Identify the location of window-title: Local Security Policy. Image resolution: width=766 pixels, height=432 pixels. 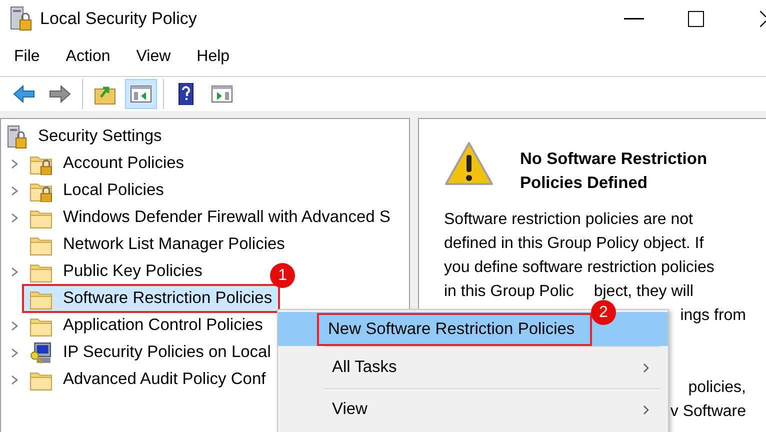
(118, 19).